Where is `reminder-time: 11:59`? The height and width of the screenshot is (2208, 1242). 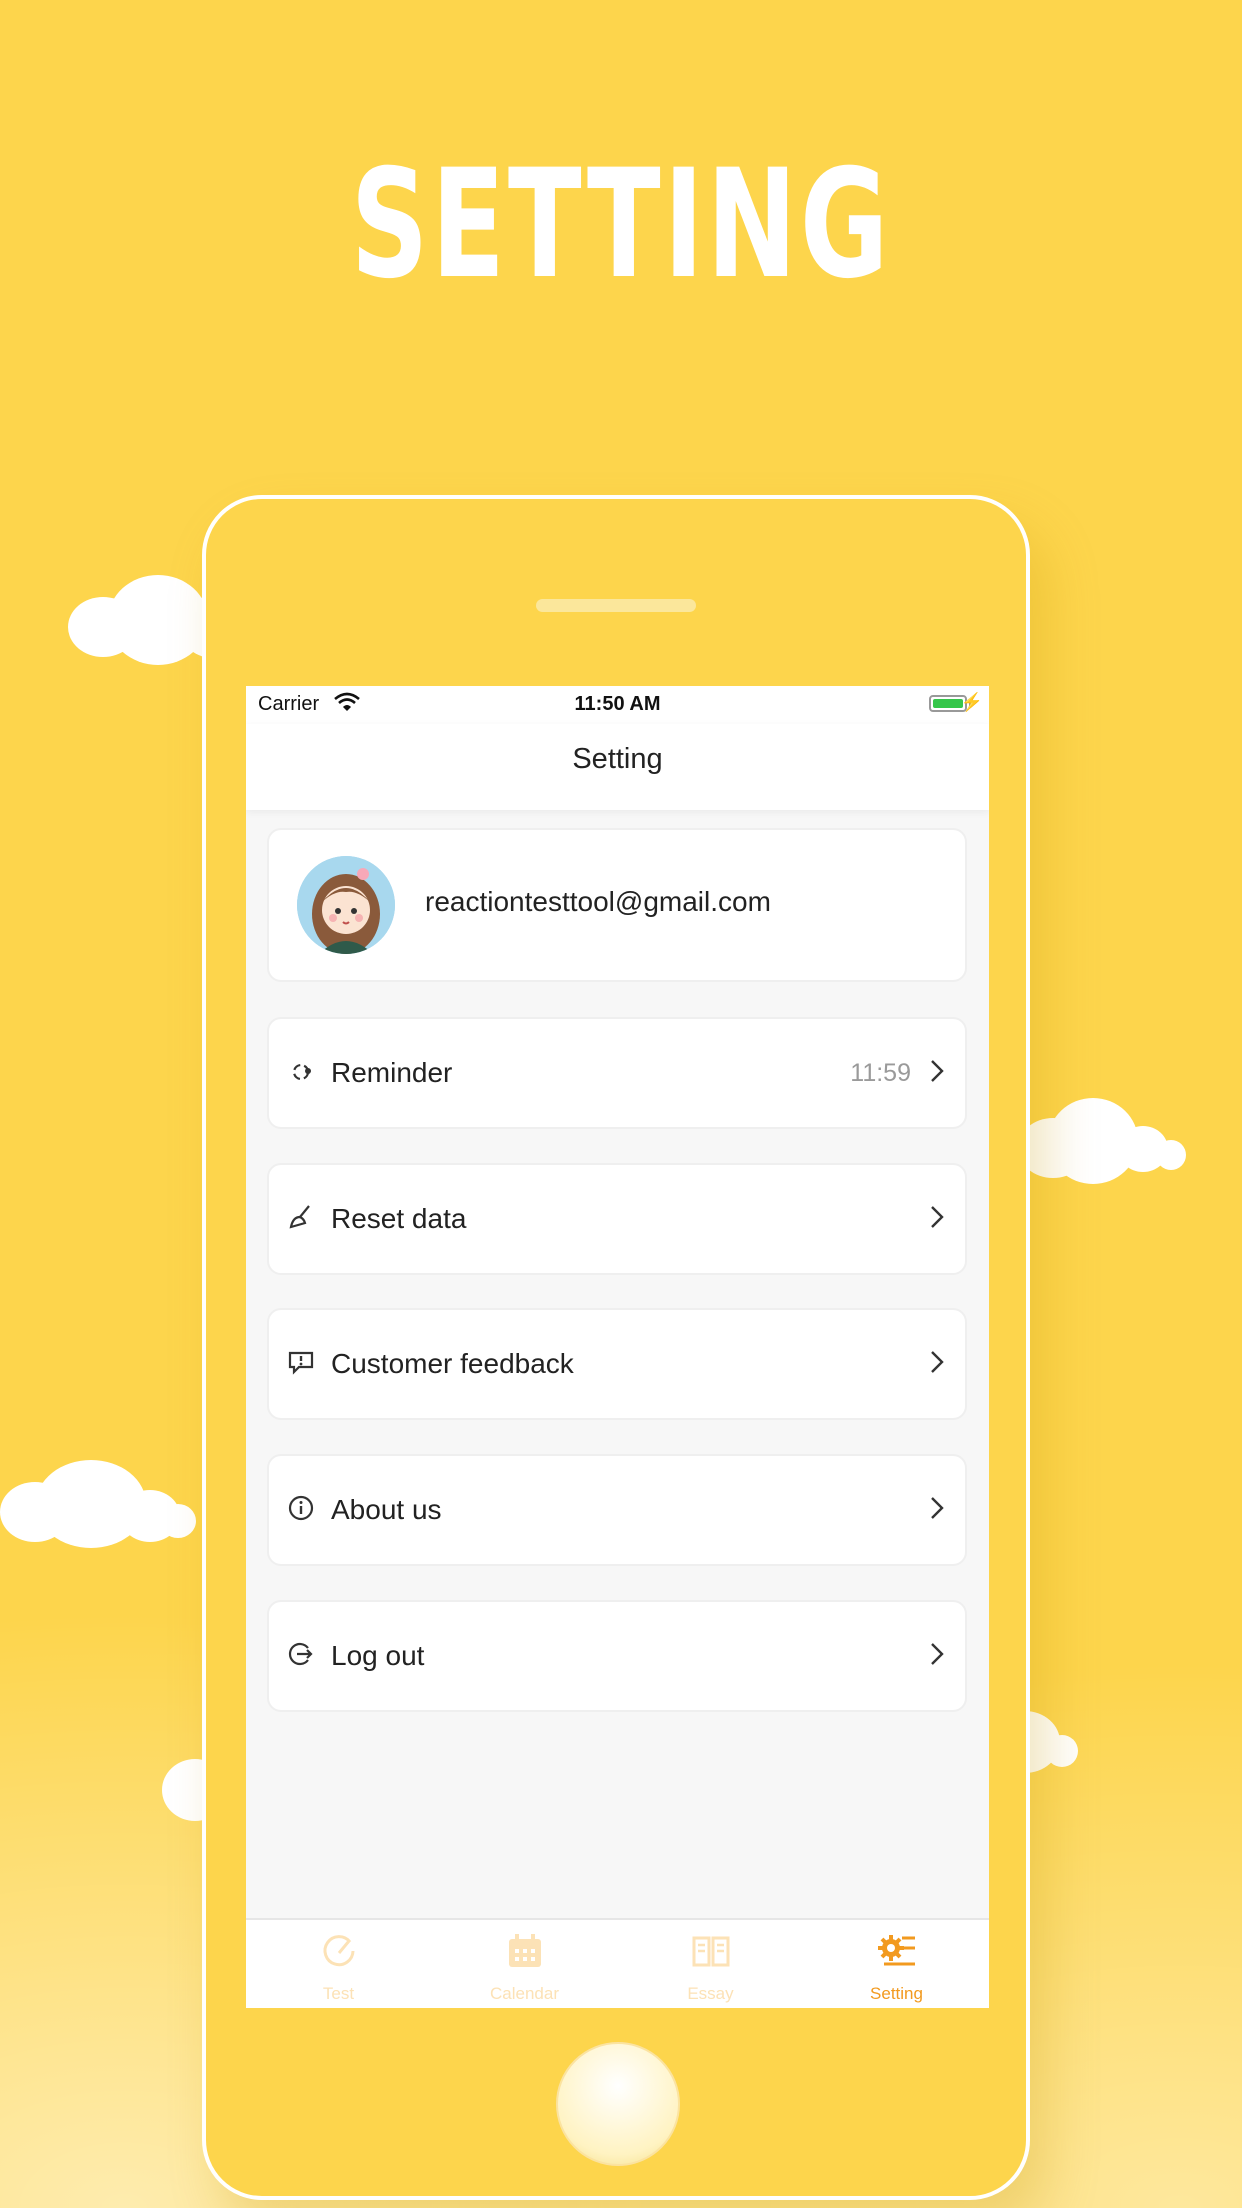 reminder-time: 11:59 is located at coordinates (880, 1073).